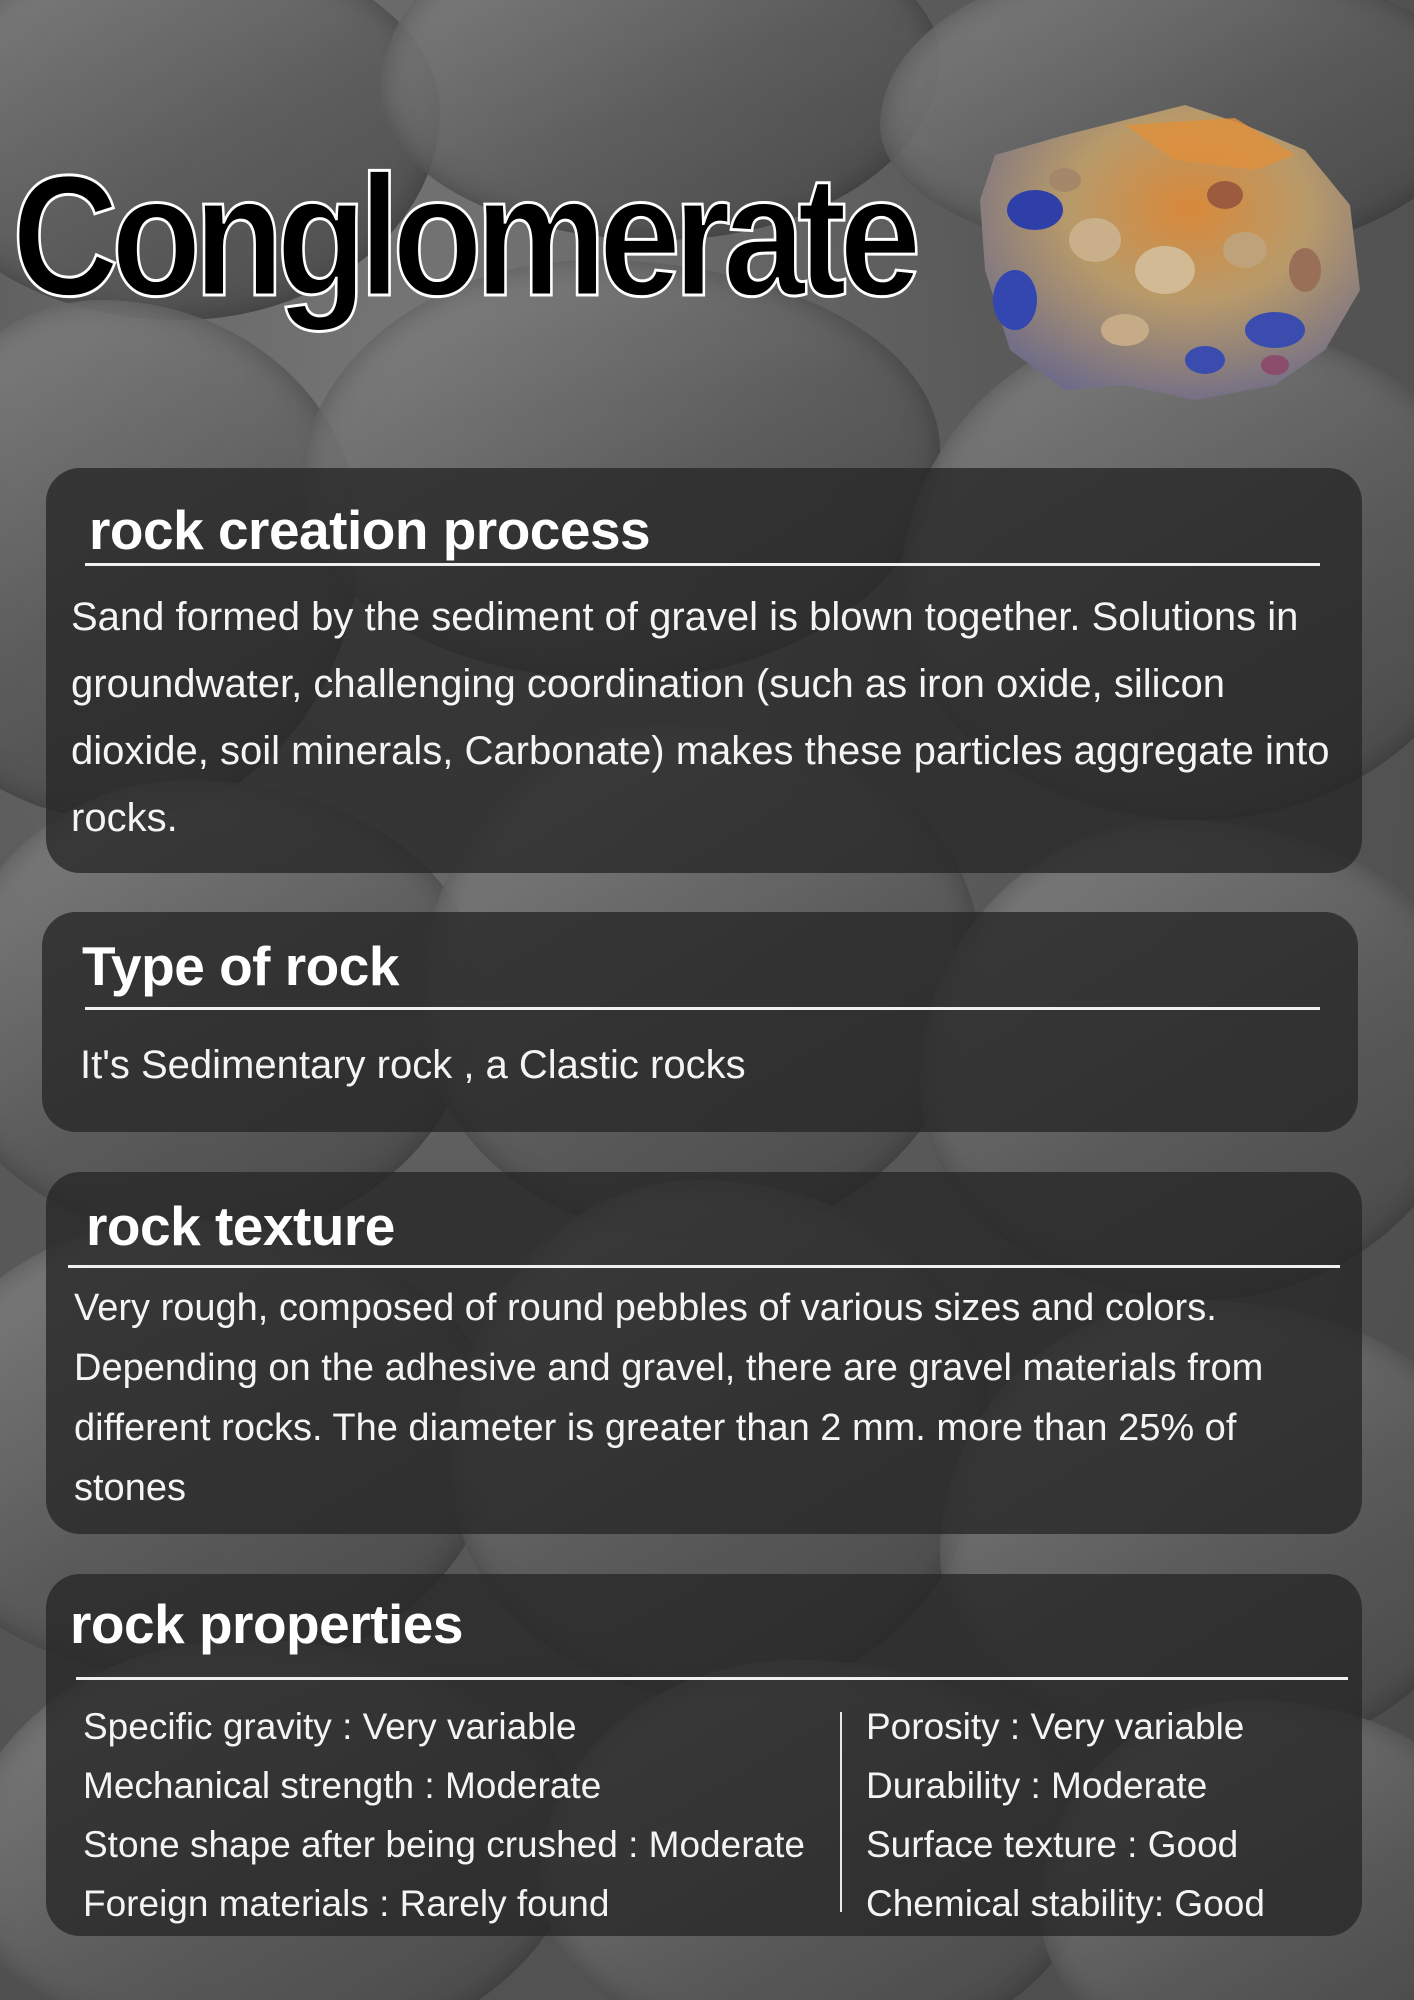 The width and height of the screenshot is (1414, 2000). Describe the element at coordinates (1065, 1903) in the screenshot. I see `property-item: Chemical stability: Good` at that location.